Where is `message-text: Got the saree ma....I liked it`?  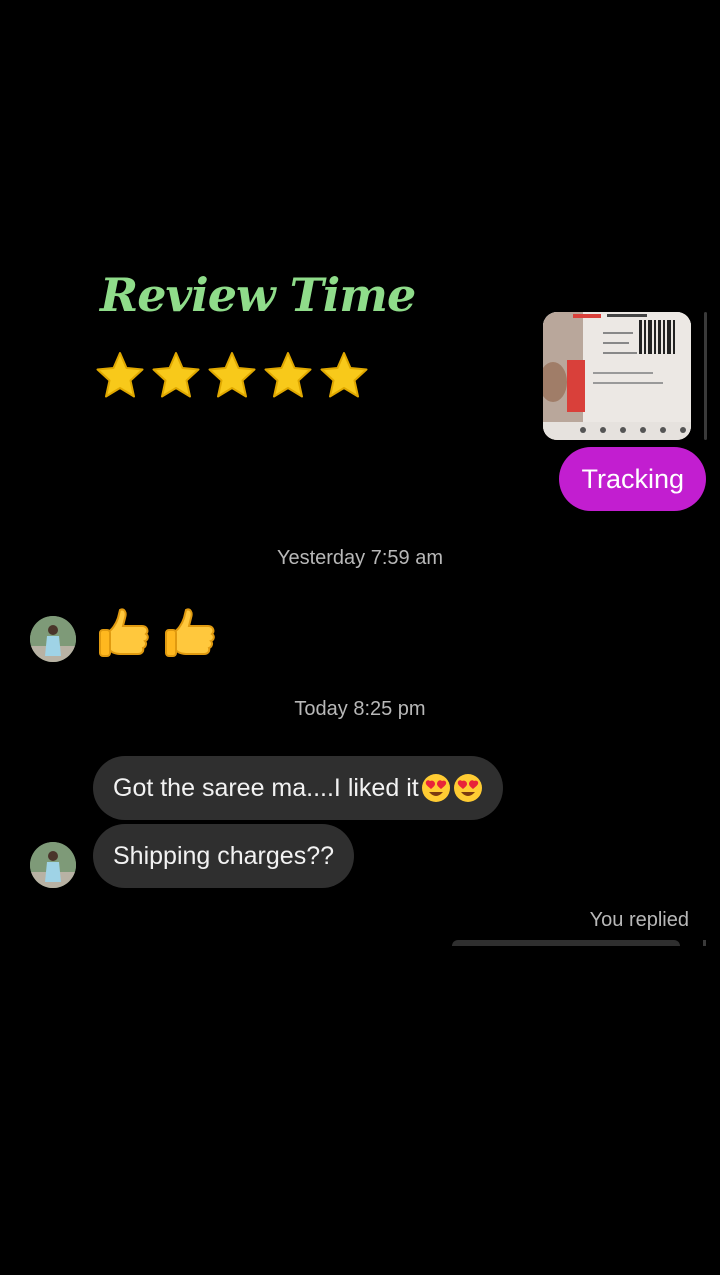 message-text: Got the saree ma....I liked it is located at coordinates (266, 787).